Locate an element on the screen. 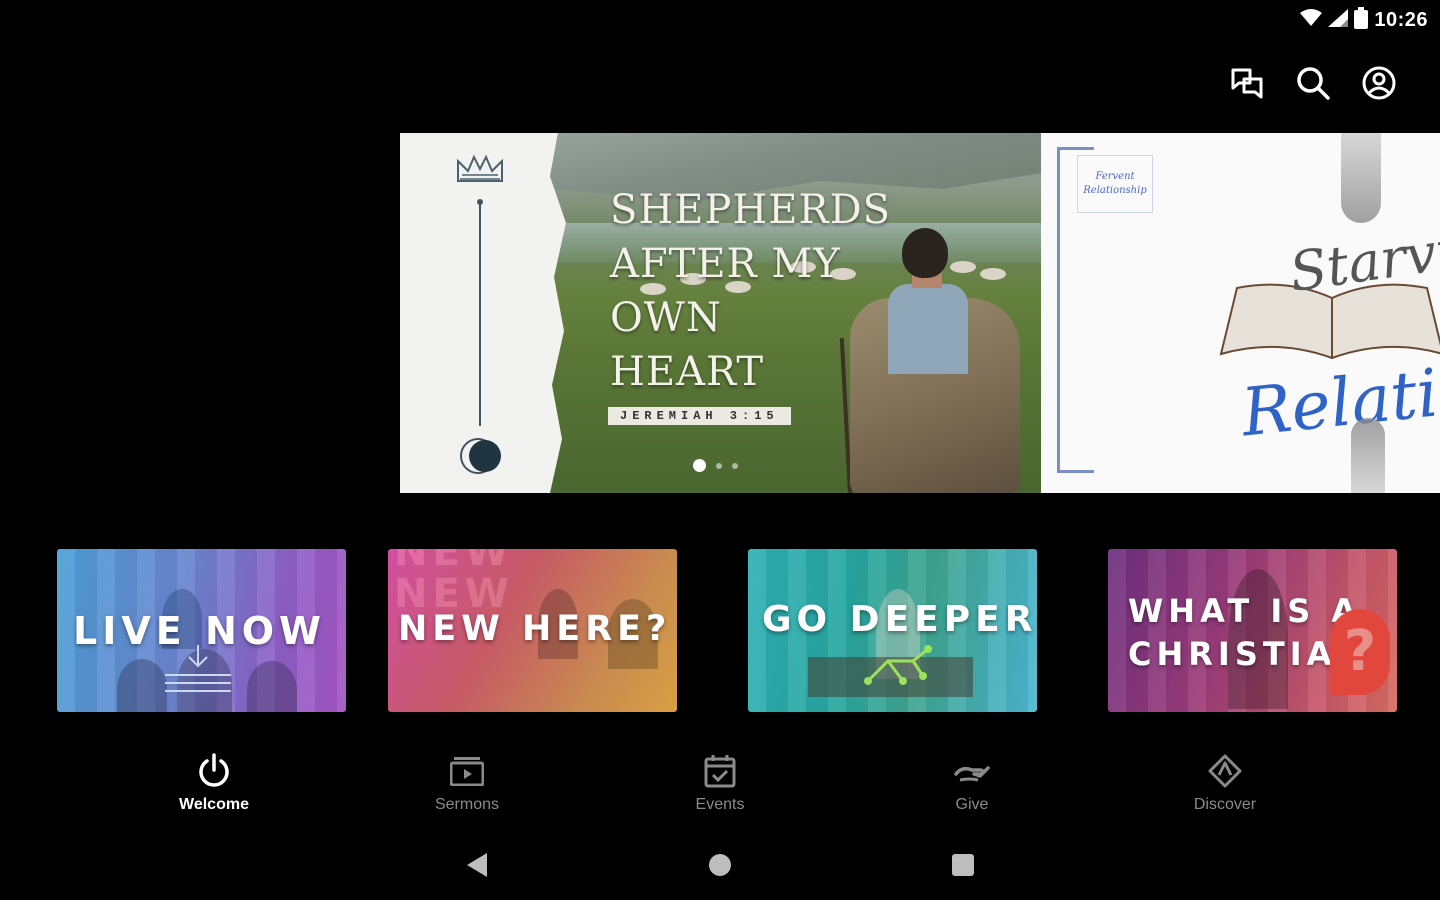  system-home-button is located at coordinates (720, 865).